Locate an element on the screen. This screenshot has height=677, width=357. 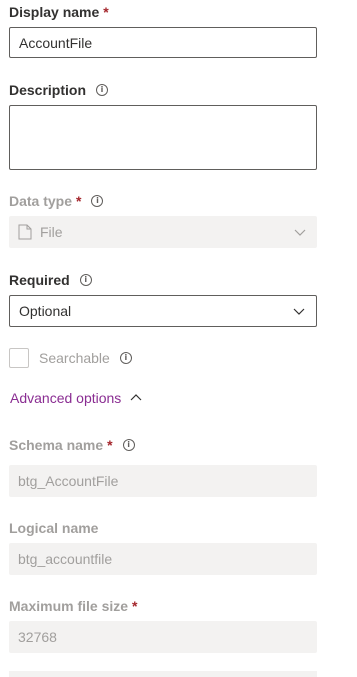
logical-name-label: Logical name is located at coordinates (53, 528).